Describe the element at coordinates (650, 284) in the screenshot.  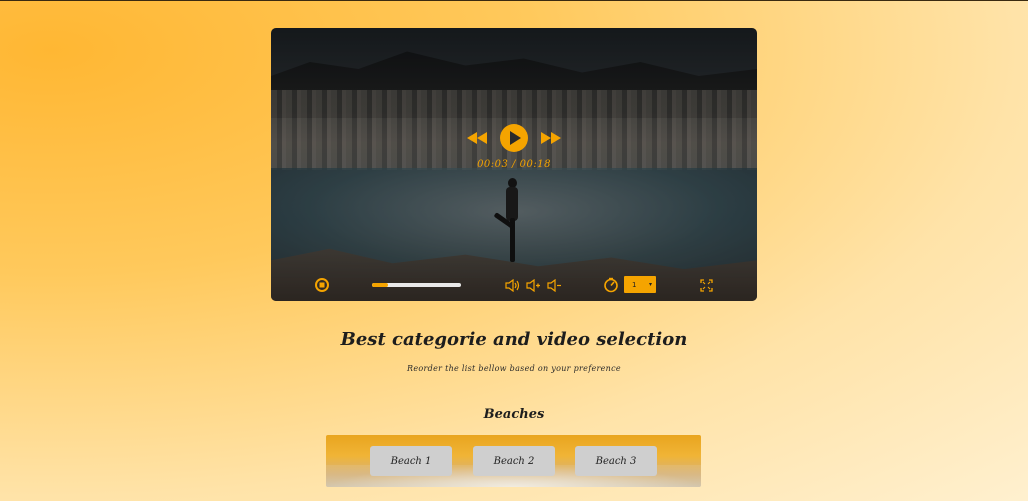
I see `chevron-down-icon: ▾` at that location.